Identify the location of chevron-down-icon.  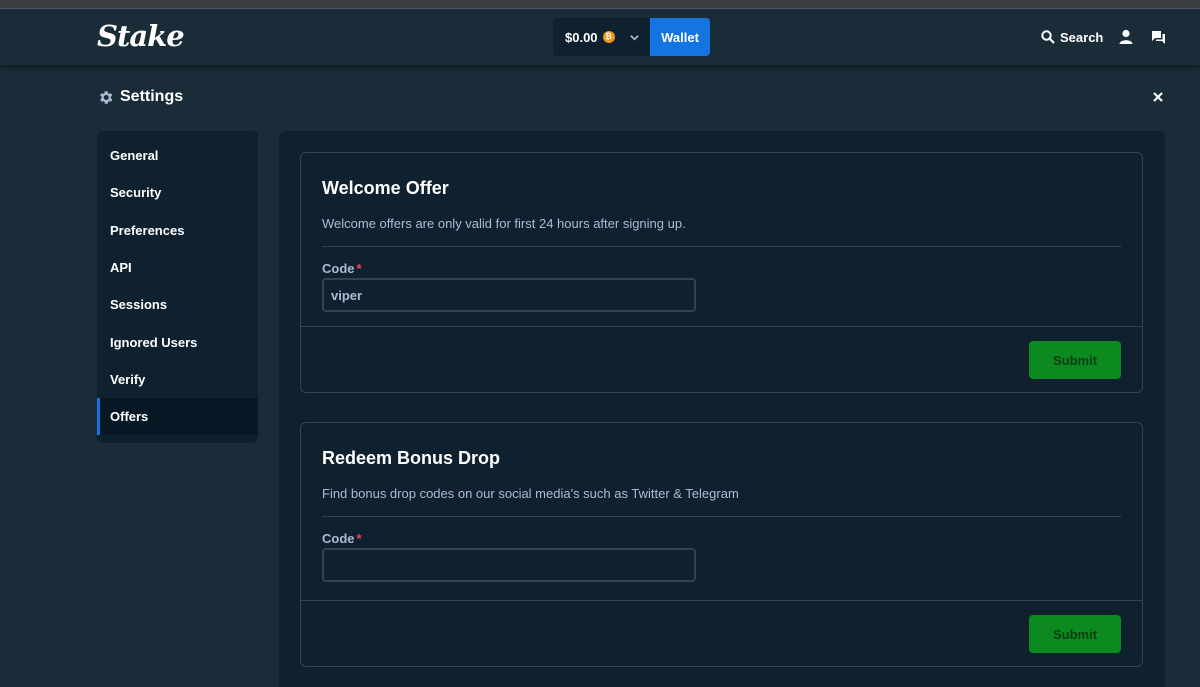
(634, 37).